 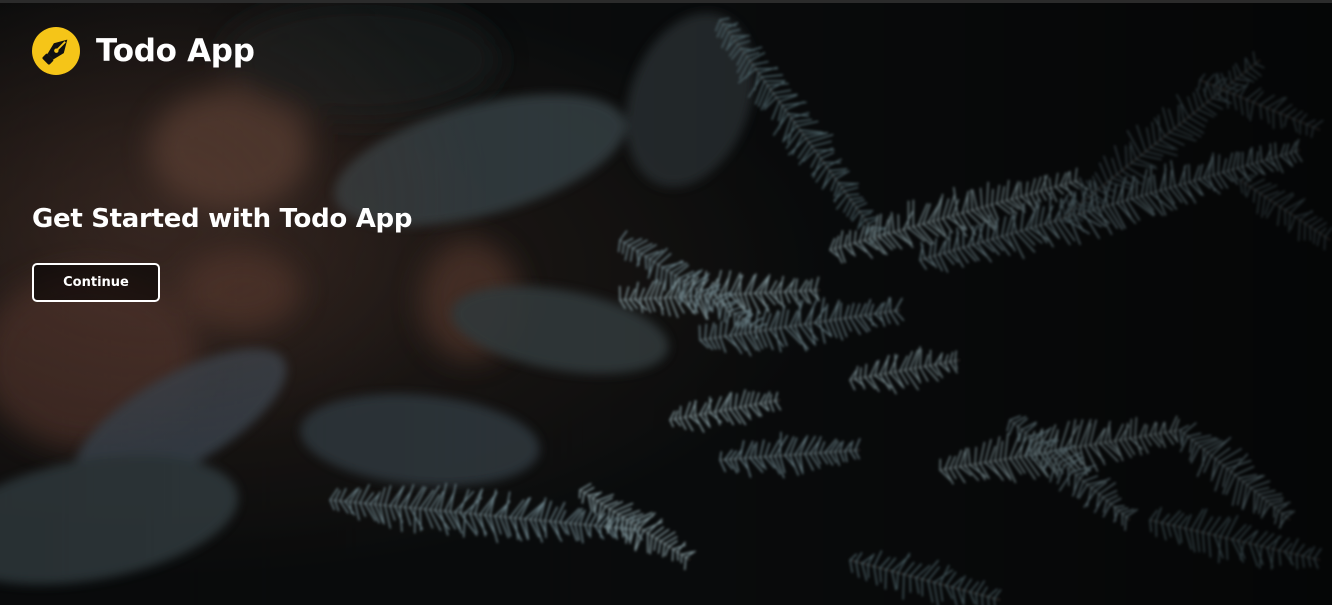 What do you see at coordinates (96, 282) in the screenshot?
I see `continue-button: Continue` at bounding box center [96, 282].